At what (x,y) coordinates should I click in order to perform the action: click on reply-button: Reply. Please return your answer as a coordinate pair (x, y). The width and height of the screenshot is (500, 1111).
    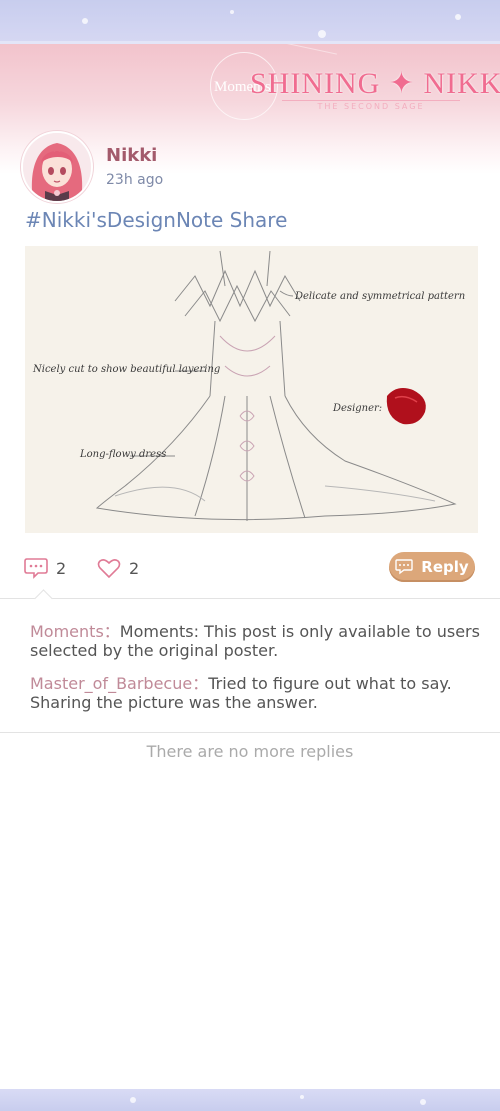
    Looking at the image, I should click on (432, 567).